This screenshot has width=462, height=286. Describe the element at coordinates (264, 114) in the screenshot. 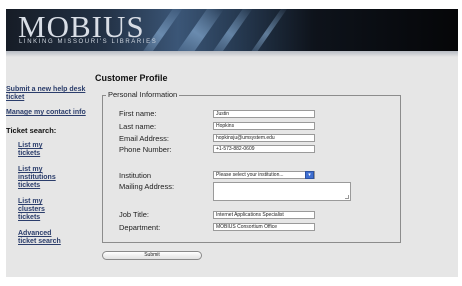

I see `first-name-field: Justin` at that location.